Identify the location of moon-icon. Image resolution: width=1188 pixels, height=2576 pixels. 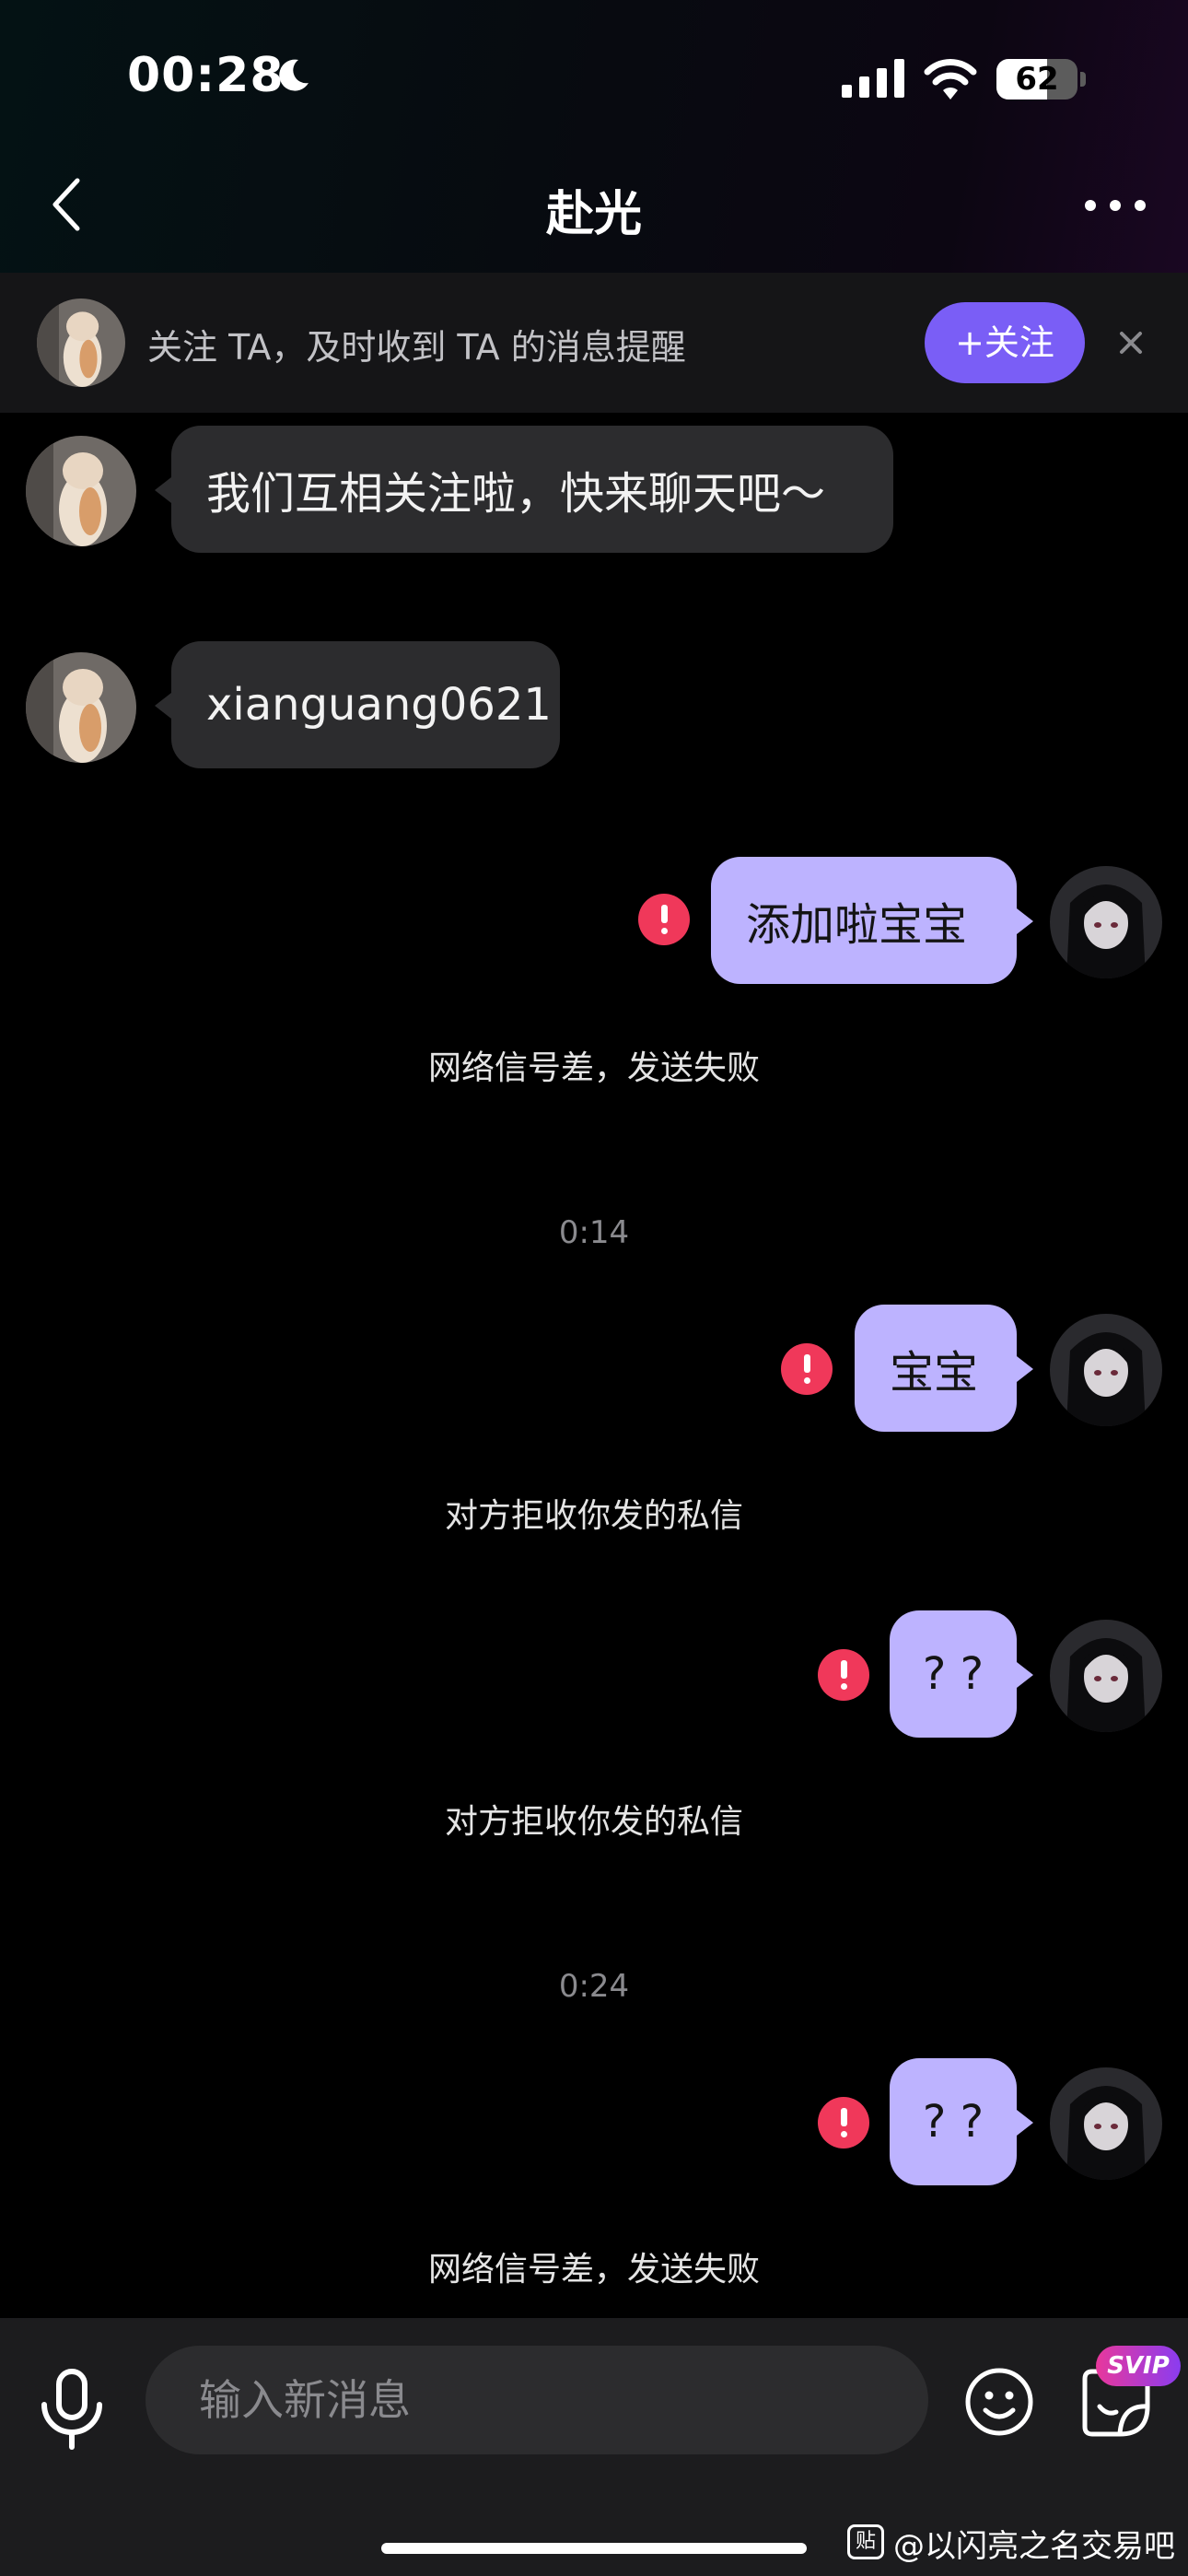
(294, 75).